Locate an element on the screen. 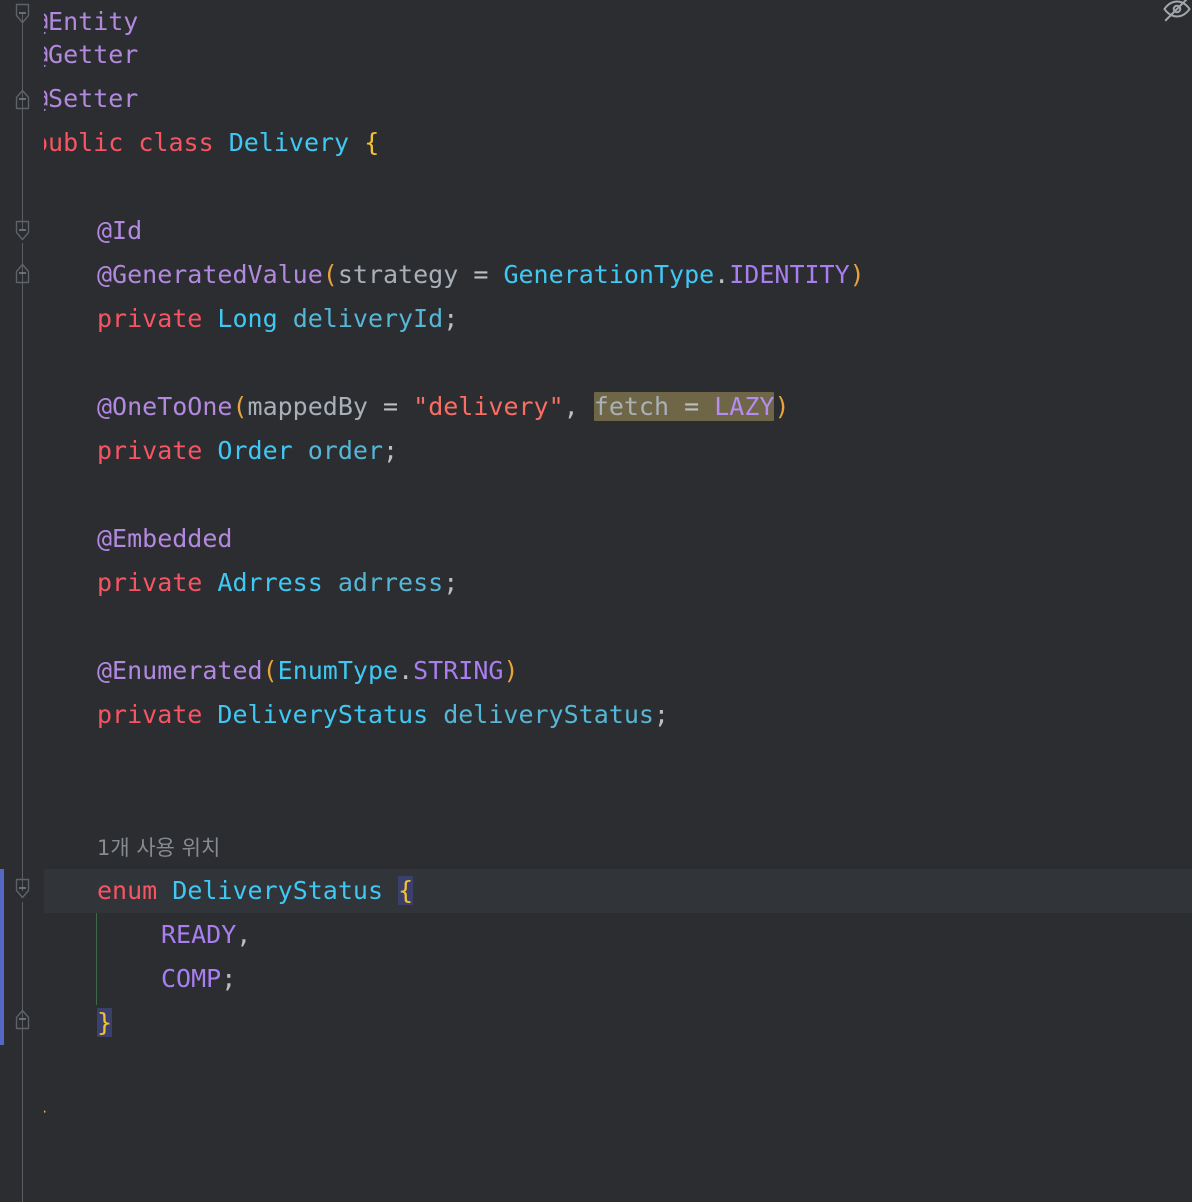 This screenshot has height=1202, width=1192. code-line: @Getter is located at coordinates (596, 55).